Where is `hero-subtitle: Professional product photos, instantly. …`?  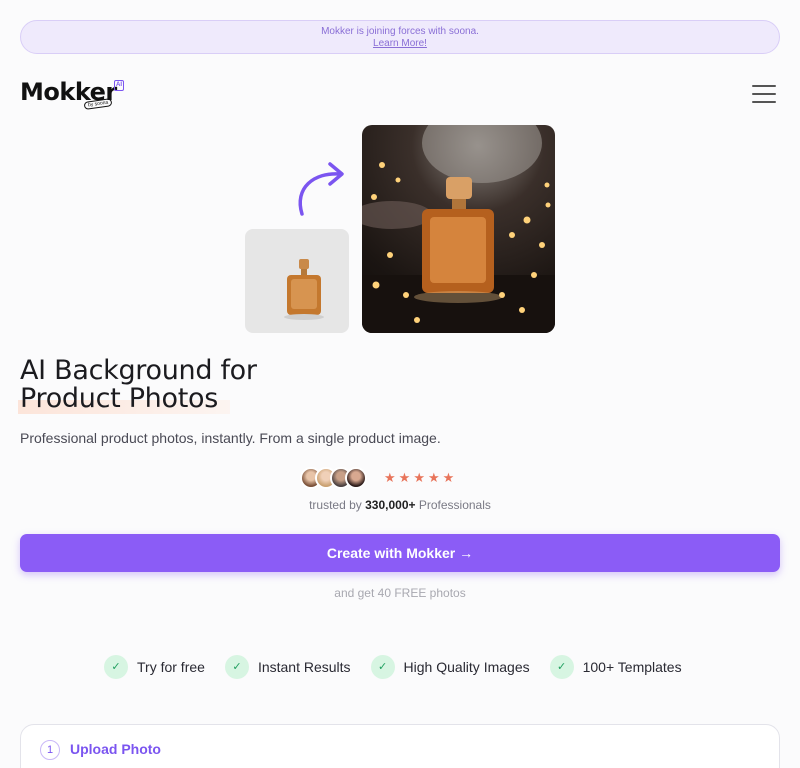
hero-subtitle: Professional product photos, instantly. … is located at coordinates (230, 438).